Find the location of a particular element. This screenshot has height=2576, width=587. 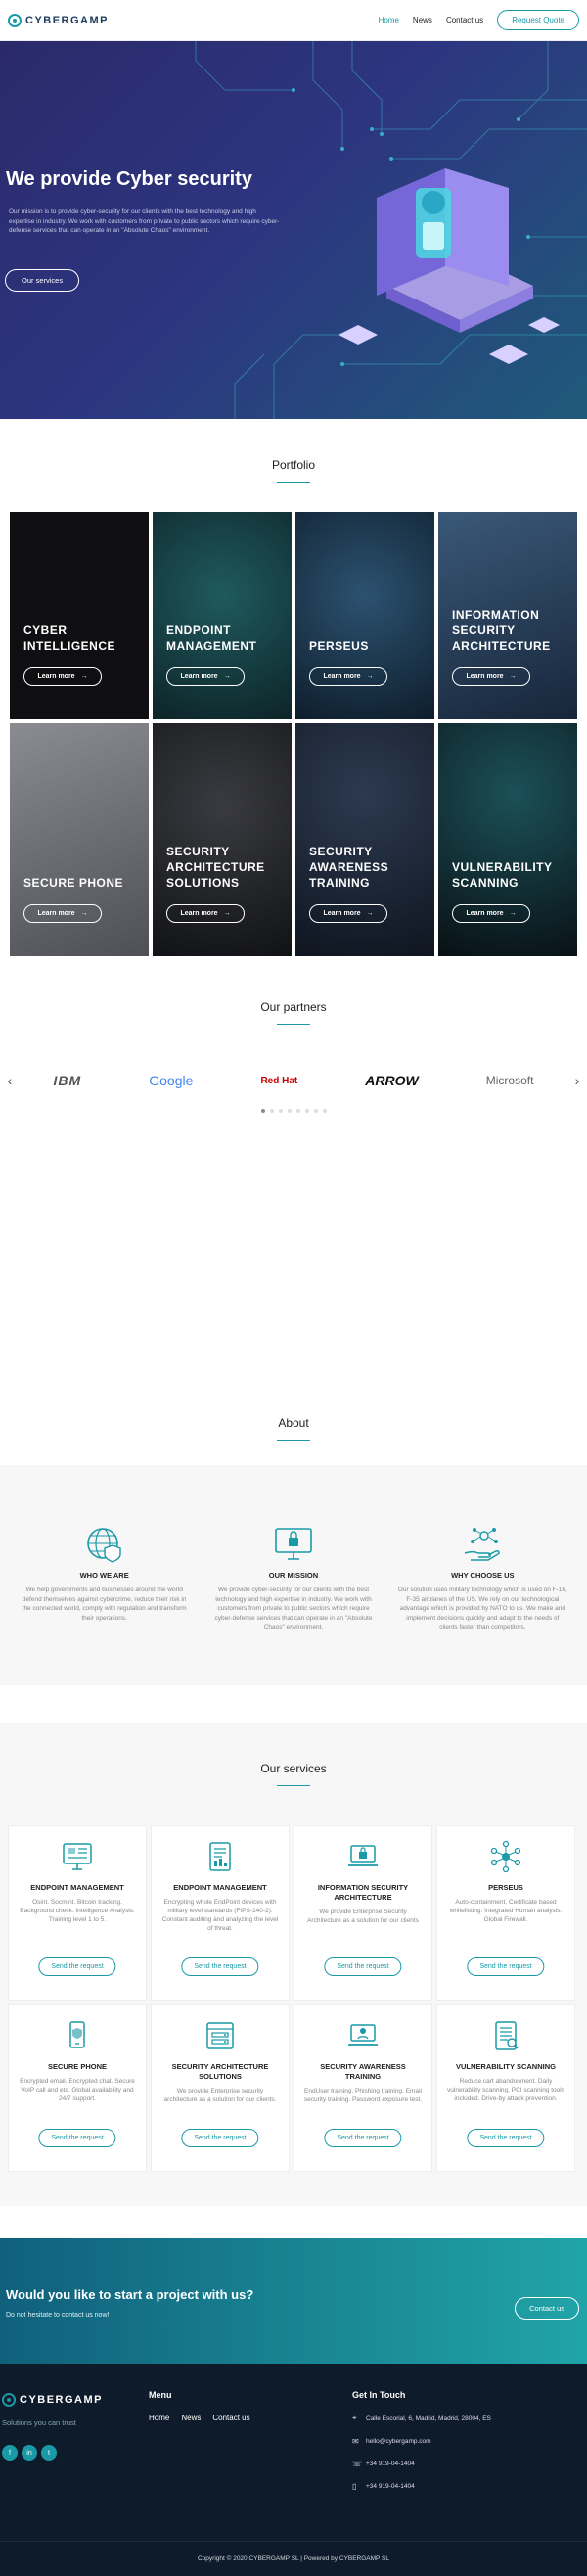

portfolio-card-title: SECURITY ARCHITECTURE SOLUTIONS is located at coordinates (215, 867).